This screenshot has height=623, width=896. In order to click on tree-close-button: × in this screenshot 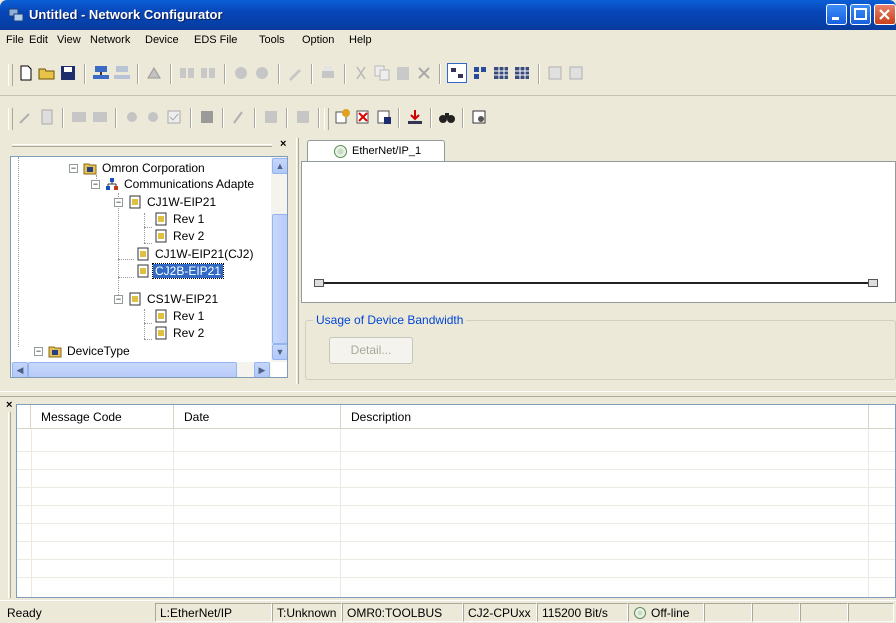, I will do `click(283, 144)`.